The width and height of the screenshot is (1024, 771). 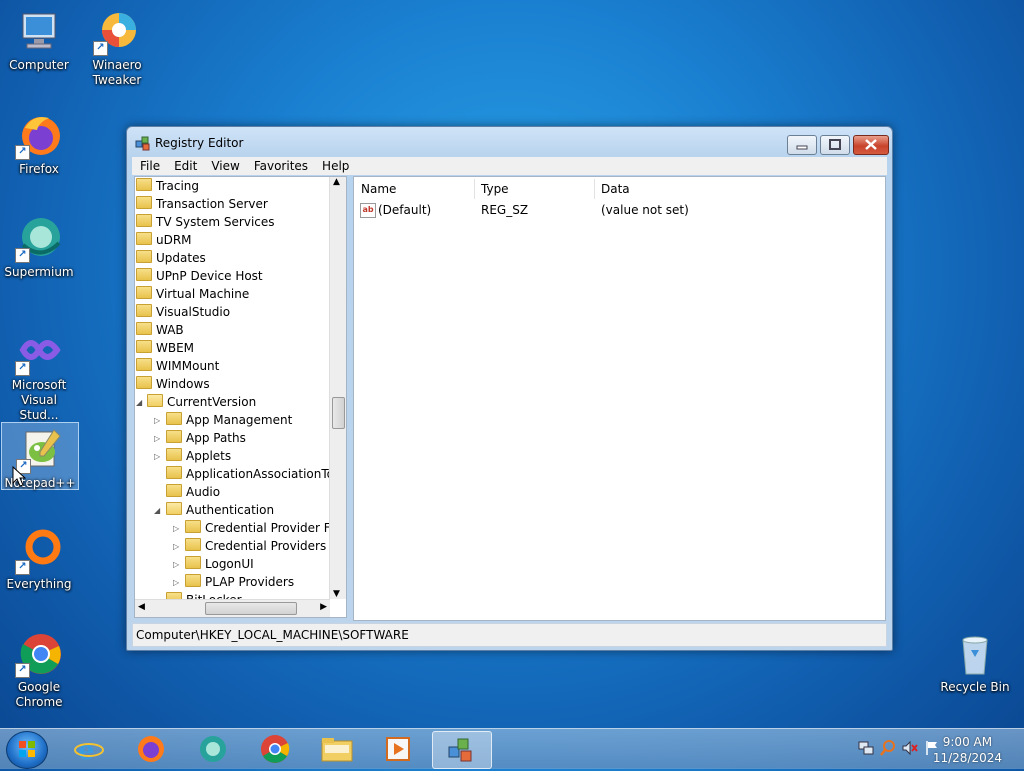 I want to click on system-tray: 9:00 AM 11/28/2024, so click(x=929, y=749).